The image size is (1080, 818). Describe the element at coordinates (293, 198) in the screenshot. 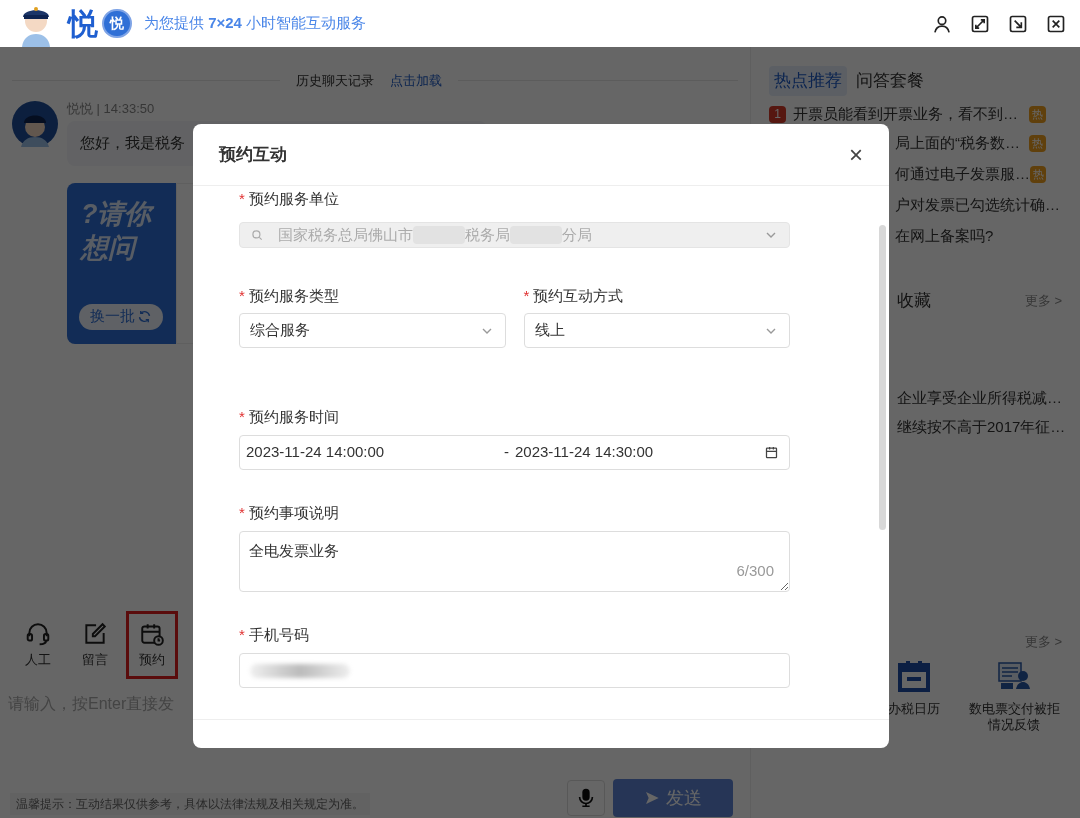

I see `field-label: 预约服务单位` at that location.